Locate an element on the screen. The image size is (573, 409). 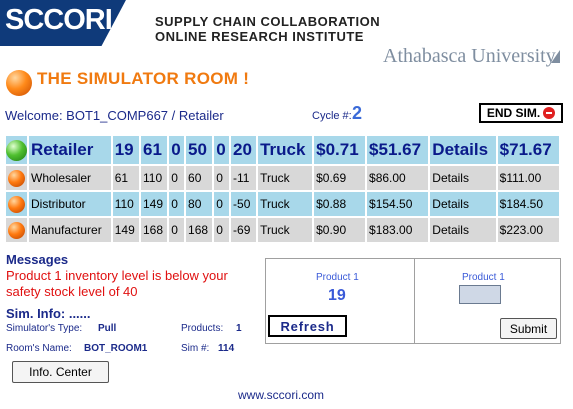
footer-url: www.sccori.com is located at coordinates (281, 395).